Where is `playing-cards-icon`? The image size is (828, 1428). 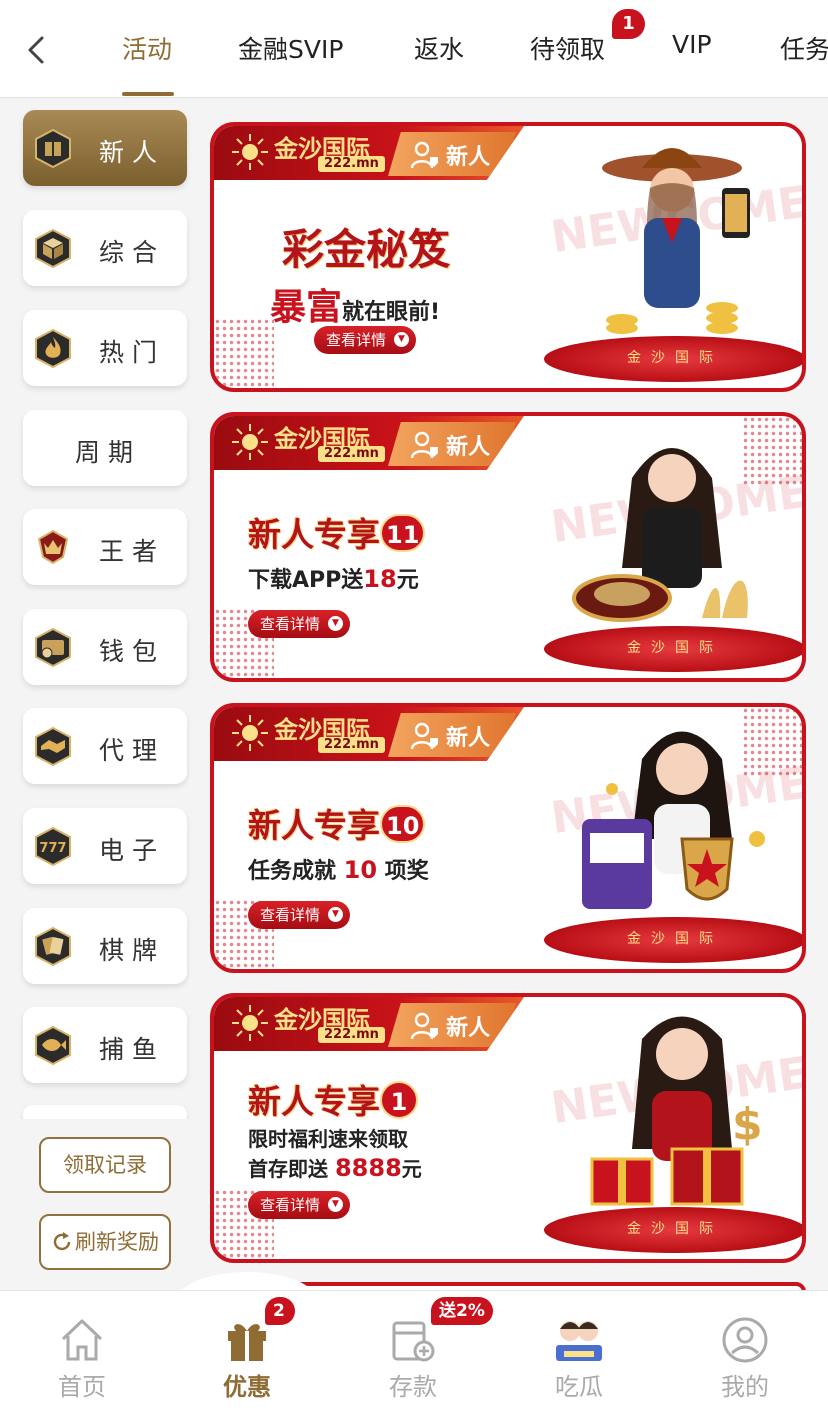
playing-cards-icon is located at coordinates (53, 946).